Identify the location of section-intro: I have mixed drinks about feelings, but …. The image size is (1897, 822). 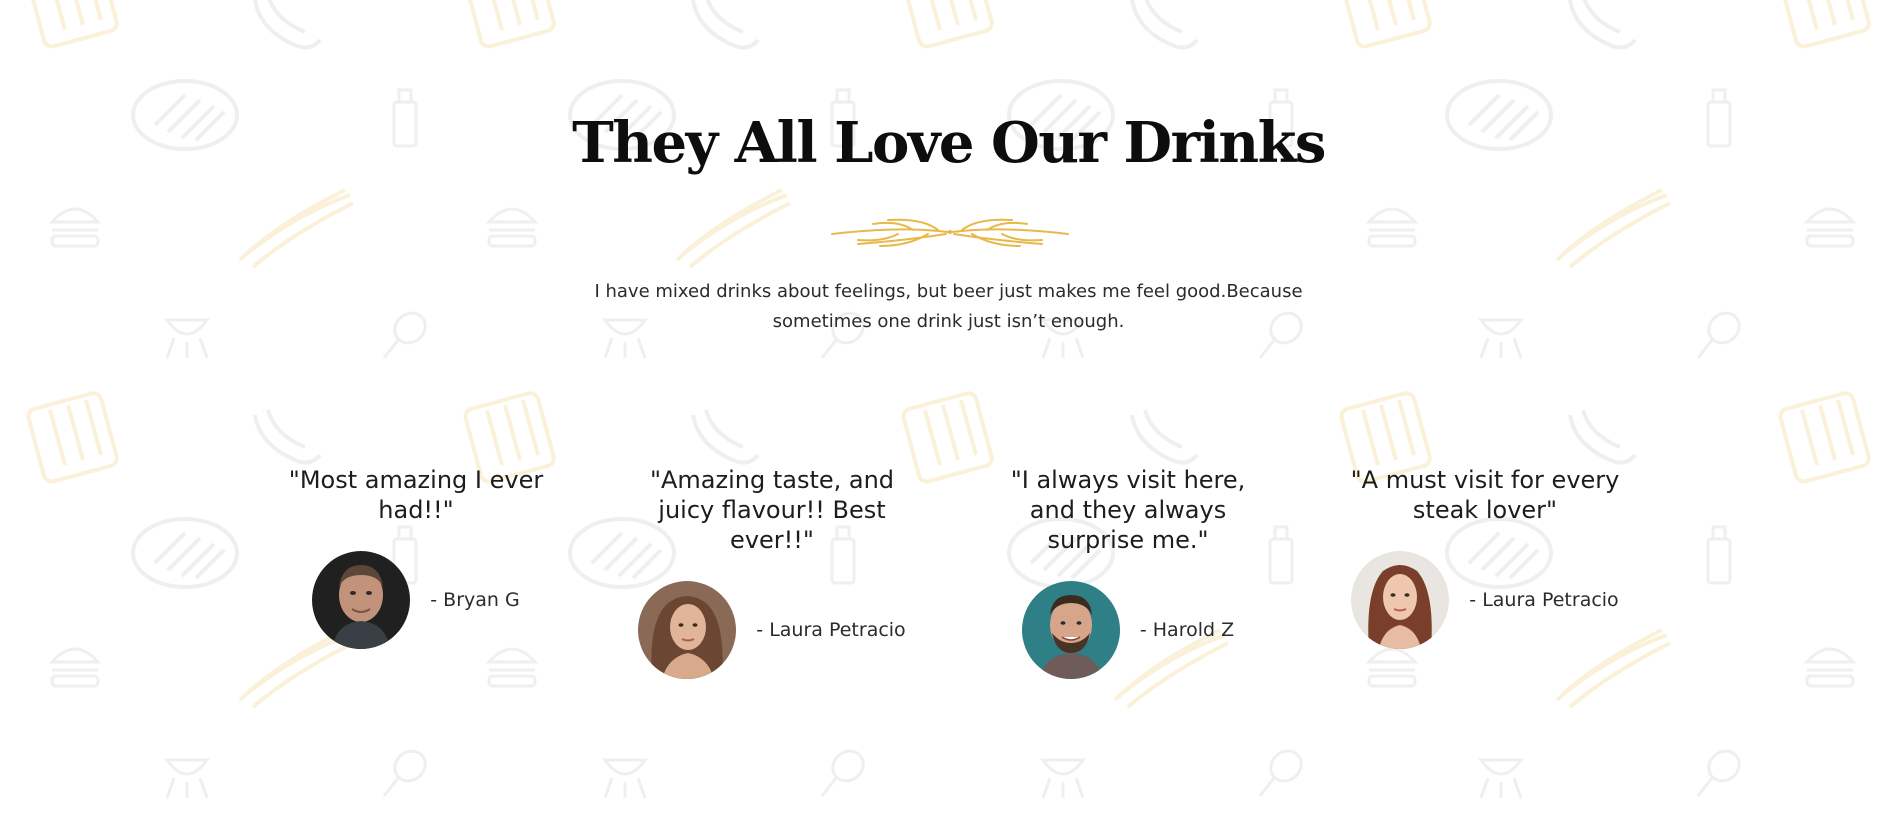
(948, 306).